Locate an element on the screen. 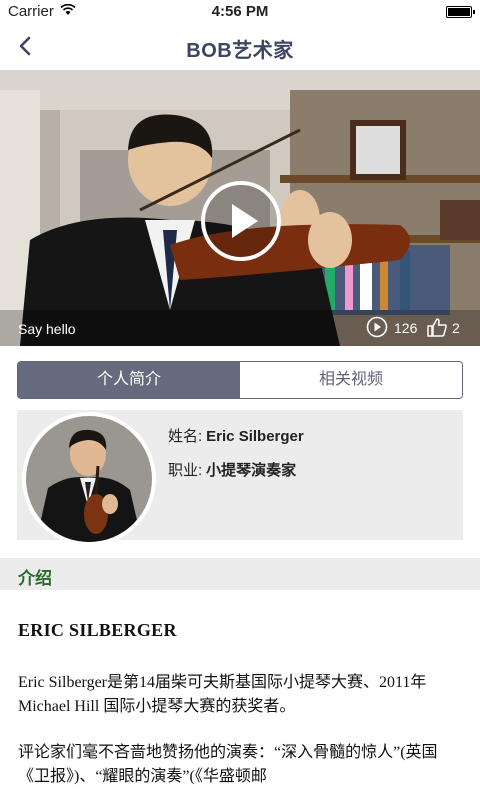 The height and width of the screenshot is (800, 480). play-count: 126 is located at coordinates (406, 328).